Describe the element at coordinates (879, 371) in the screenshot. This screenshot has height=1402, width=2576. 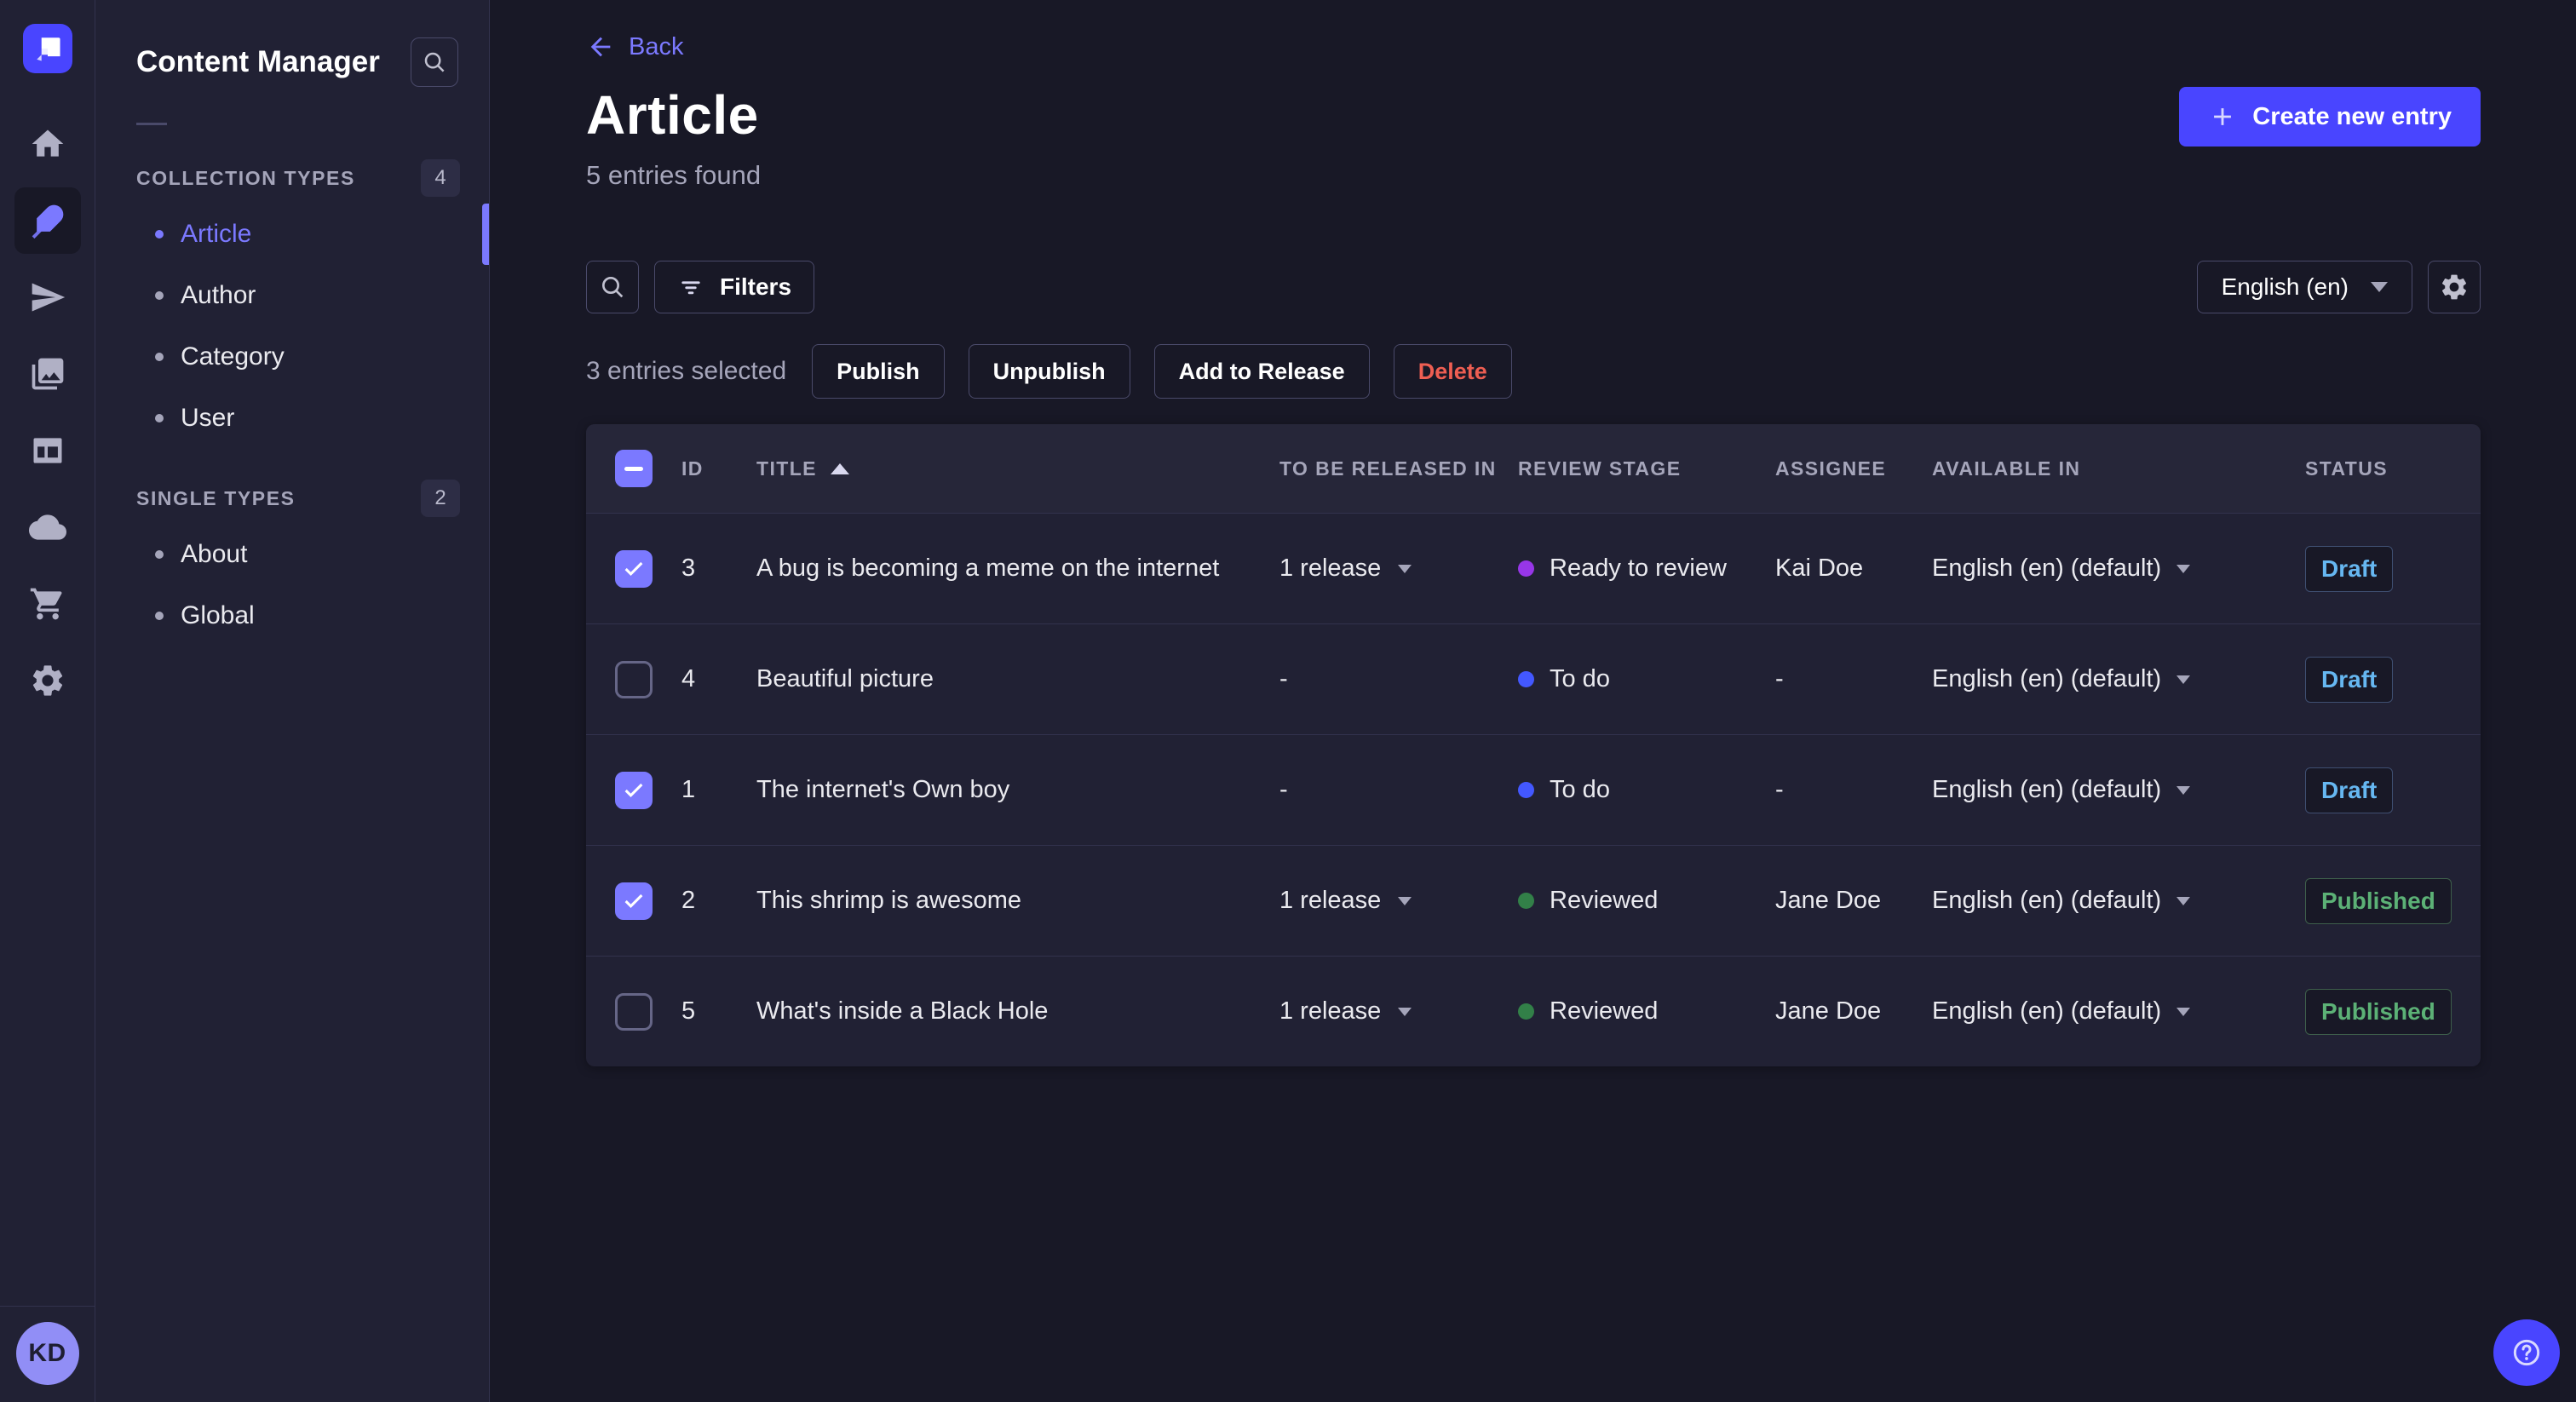
I see `publish-button: Publish` at that location.